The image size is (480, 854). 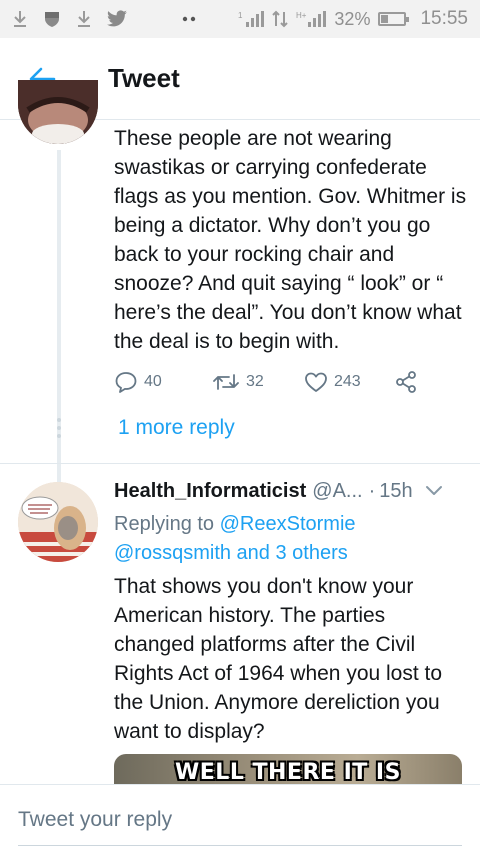 What do you see at coordinates (444, 18) in the screenshot?
I see `clock: 15:55` at bounding box center [444, 18].